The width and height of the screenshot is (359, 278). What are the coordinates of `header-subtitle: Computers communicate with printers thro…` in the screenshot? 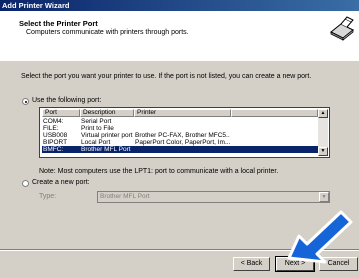 It's located at (107, 32).